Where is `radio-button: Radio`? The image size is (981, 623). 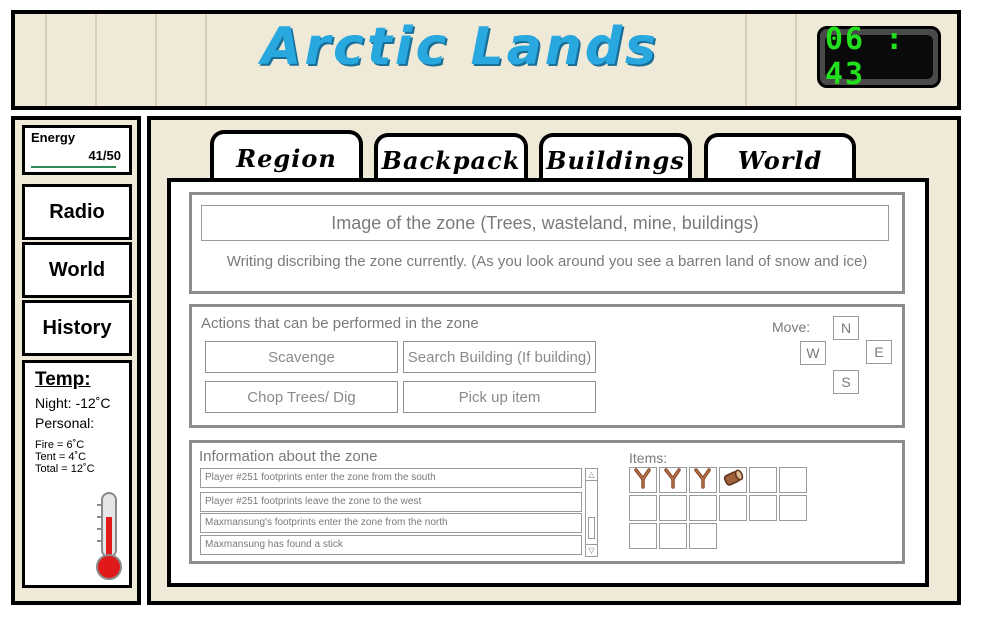
radio-button: Radio is located at coordinates (77, 212).